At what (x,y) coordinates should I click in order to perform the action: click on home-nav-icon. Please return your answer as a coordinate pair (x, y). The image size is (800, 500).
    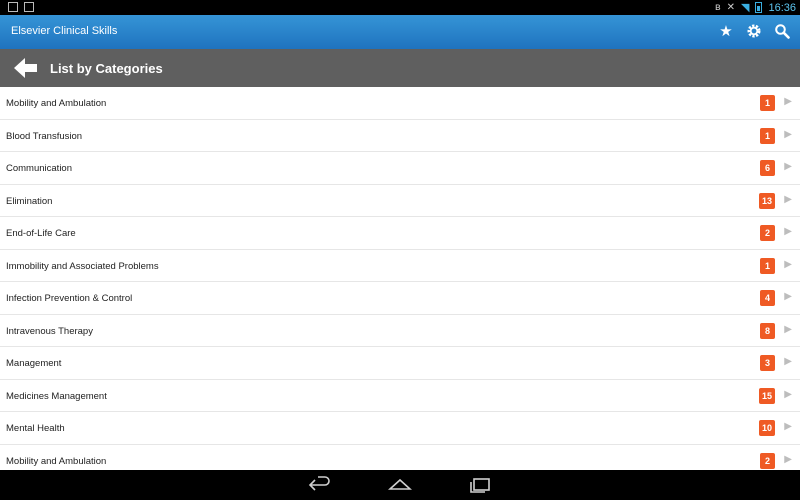
    Looking at the image, I should click on (400, 485).